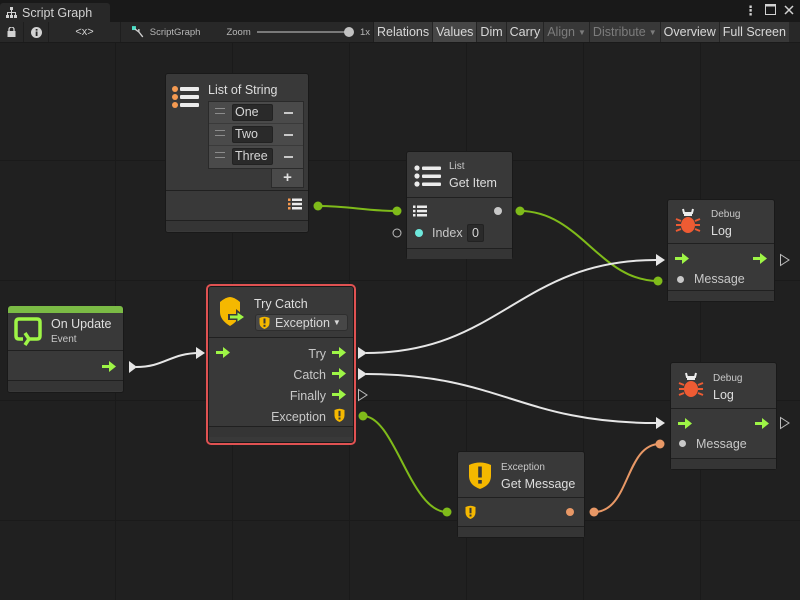 The width and height of the screenshot is (800, 600). Describe the element at coordinates (570, 512) in the screenshot. I see `message-output-port` at that location.